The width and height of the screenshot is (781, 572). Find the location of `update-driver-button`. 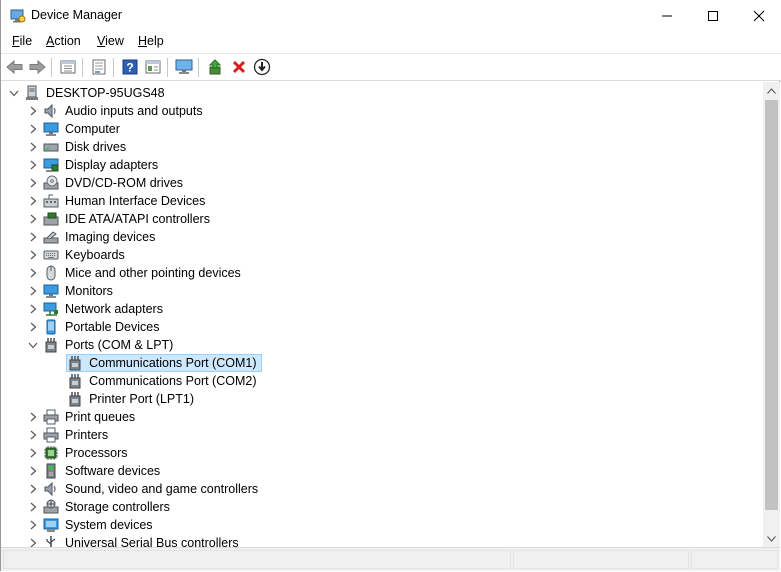

update-driver-button is located at coordinates (215, 67).